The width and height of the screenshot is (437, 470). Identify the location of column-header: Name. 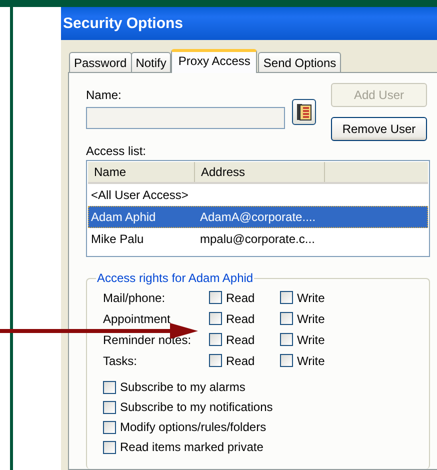
(141, 172).